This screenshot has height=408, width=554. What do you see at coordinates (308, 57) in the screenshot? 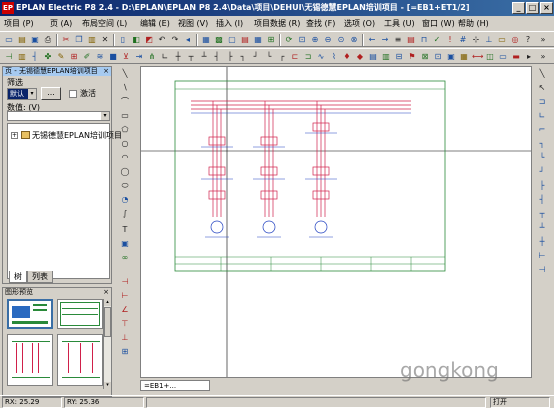
I see `break-icon: ⊐` at bounding box center [308, 57].